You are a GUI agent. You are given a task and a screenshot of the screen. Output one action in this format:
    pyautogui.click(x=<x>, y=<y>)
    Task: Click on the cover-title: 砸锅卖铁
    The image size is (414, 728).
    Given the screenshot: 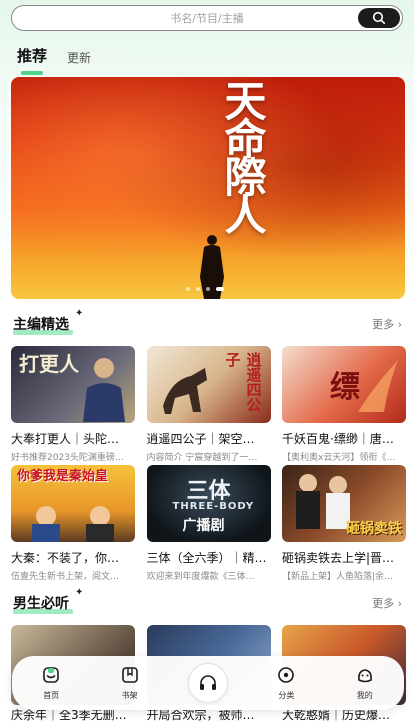 What is the action you would take?
    pyautogui.click(x=374, y=529)
    